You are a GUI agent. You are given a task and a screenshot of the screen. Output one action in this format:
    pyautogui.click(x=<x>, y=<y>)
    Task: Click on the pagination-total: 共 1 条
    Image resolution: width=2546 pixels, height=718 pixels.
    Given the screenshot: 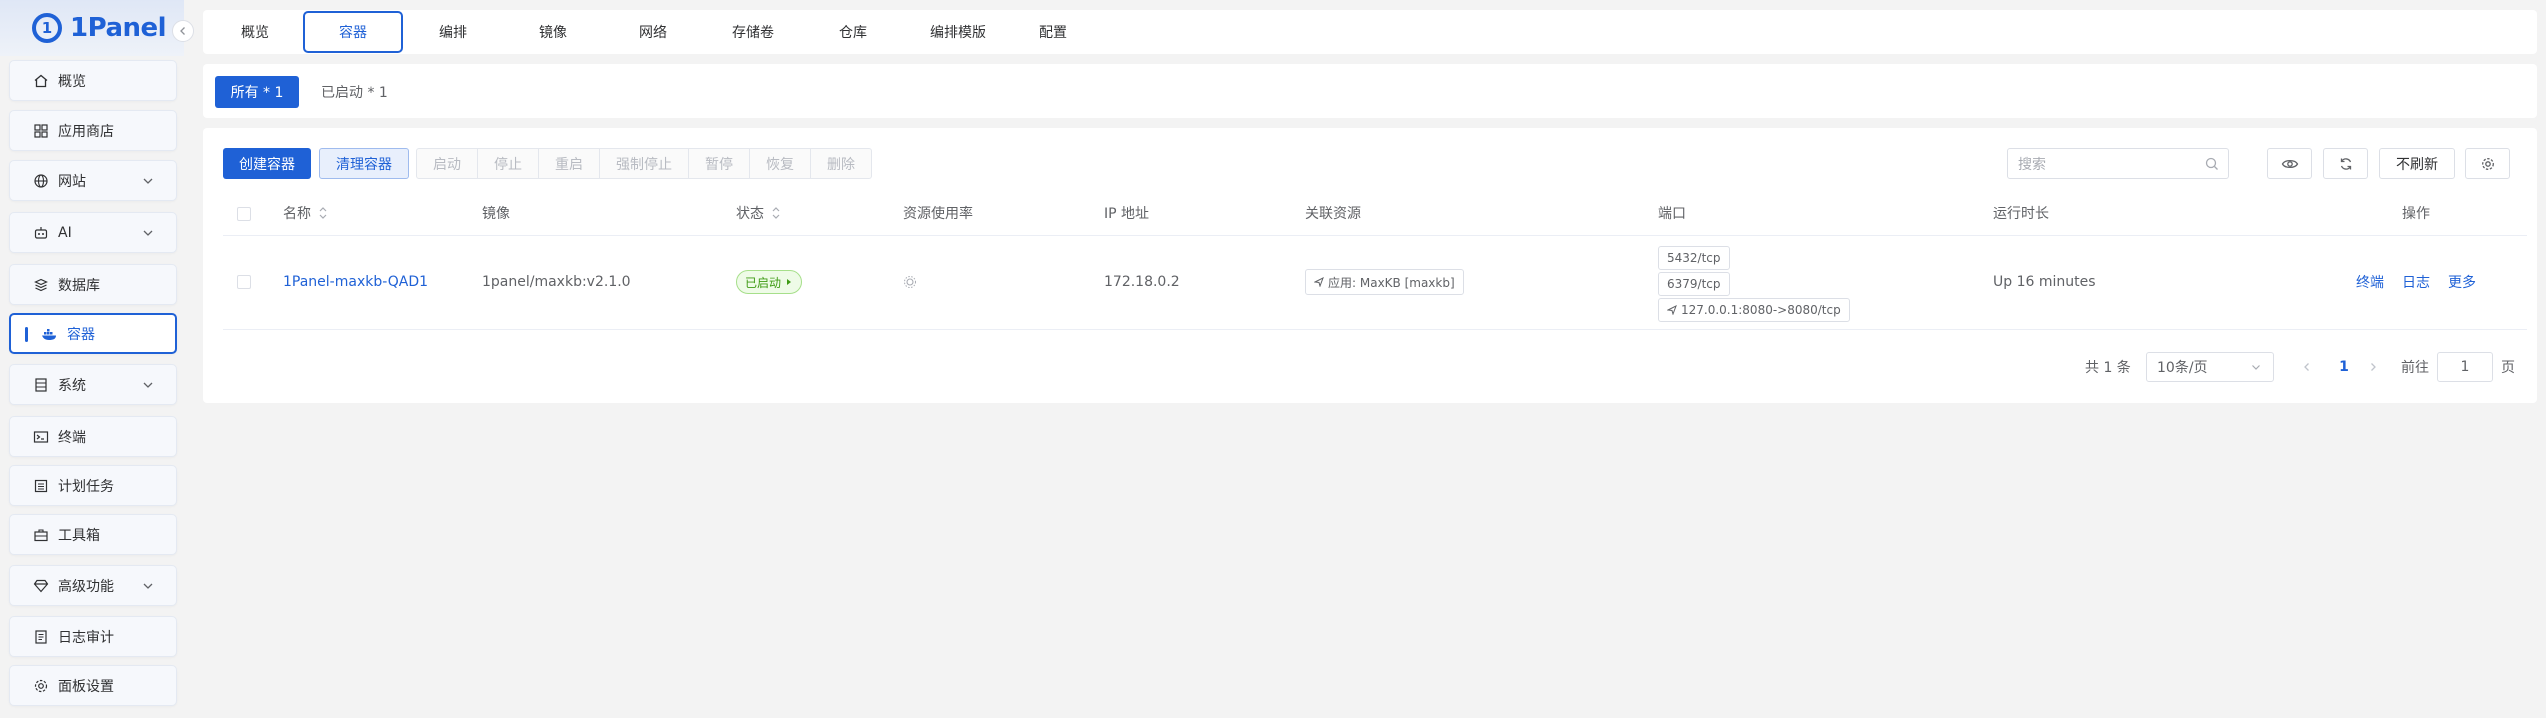 What is the action you would take?
    pyautogui.click(x=2108, y=368)
    